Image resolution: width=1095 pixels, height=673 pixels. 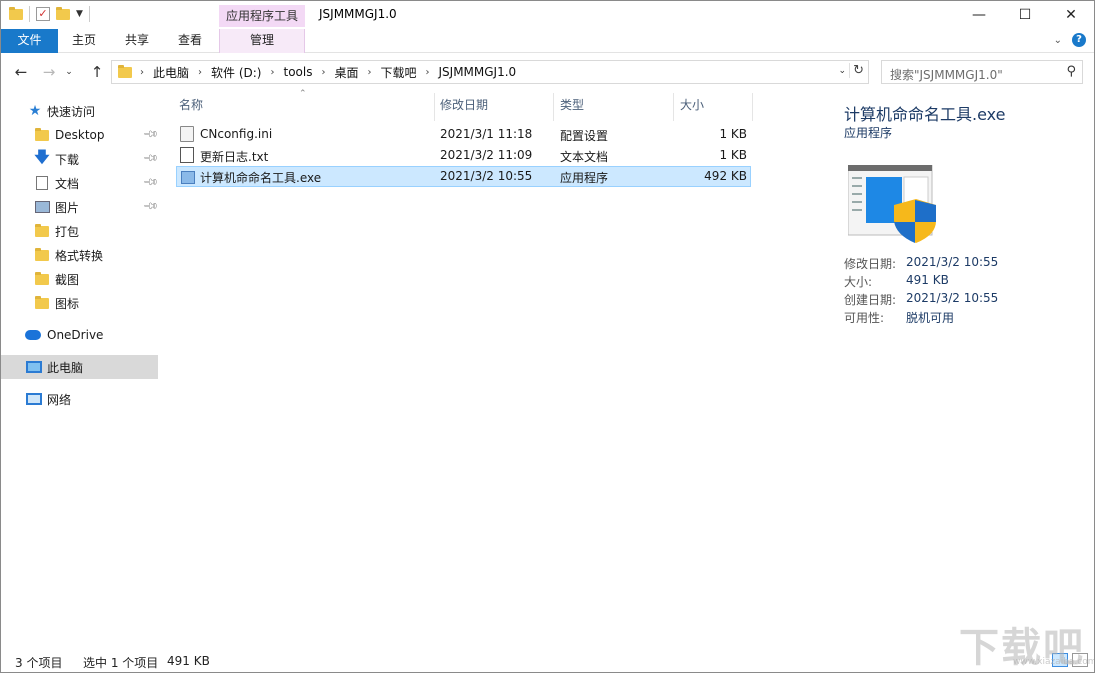 I want to click on status-selection-size: 491 KB, so click(x=188, y=661).